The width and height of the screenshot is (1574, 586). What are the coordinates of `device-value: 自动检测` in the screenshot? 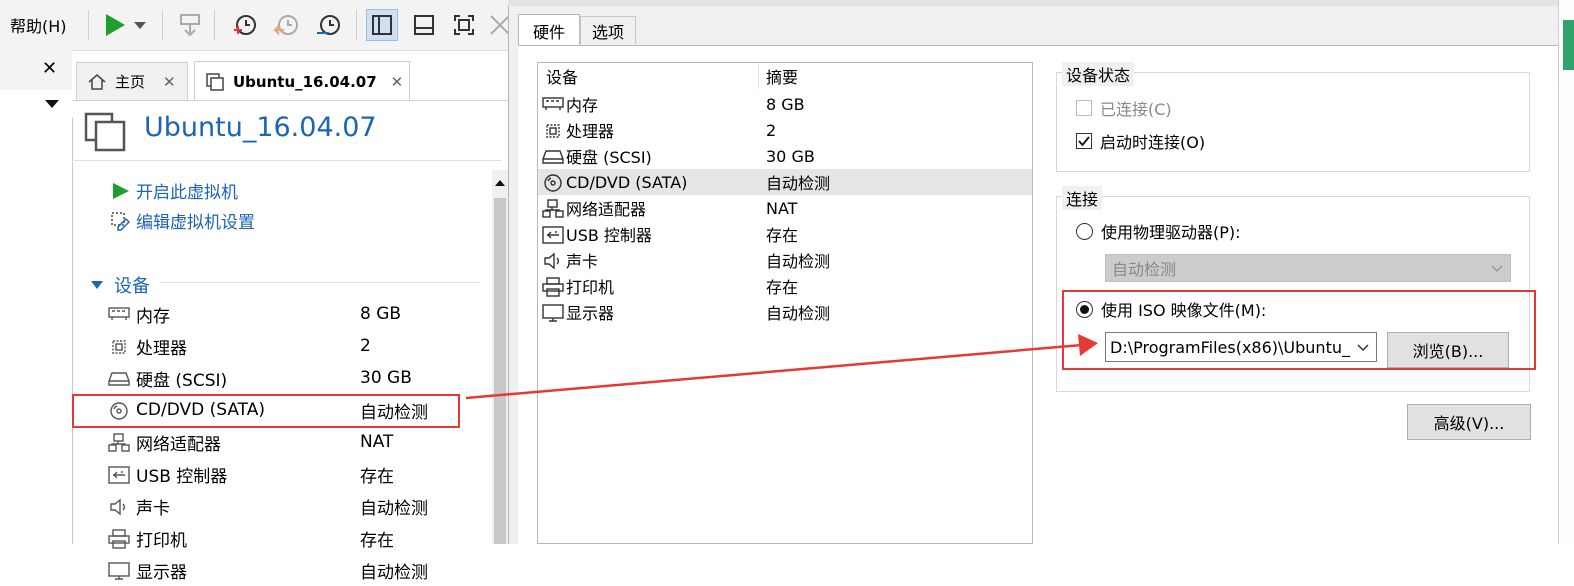 It's located at (394, 572).